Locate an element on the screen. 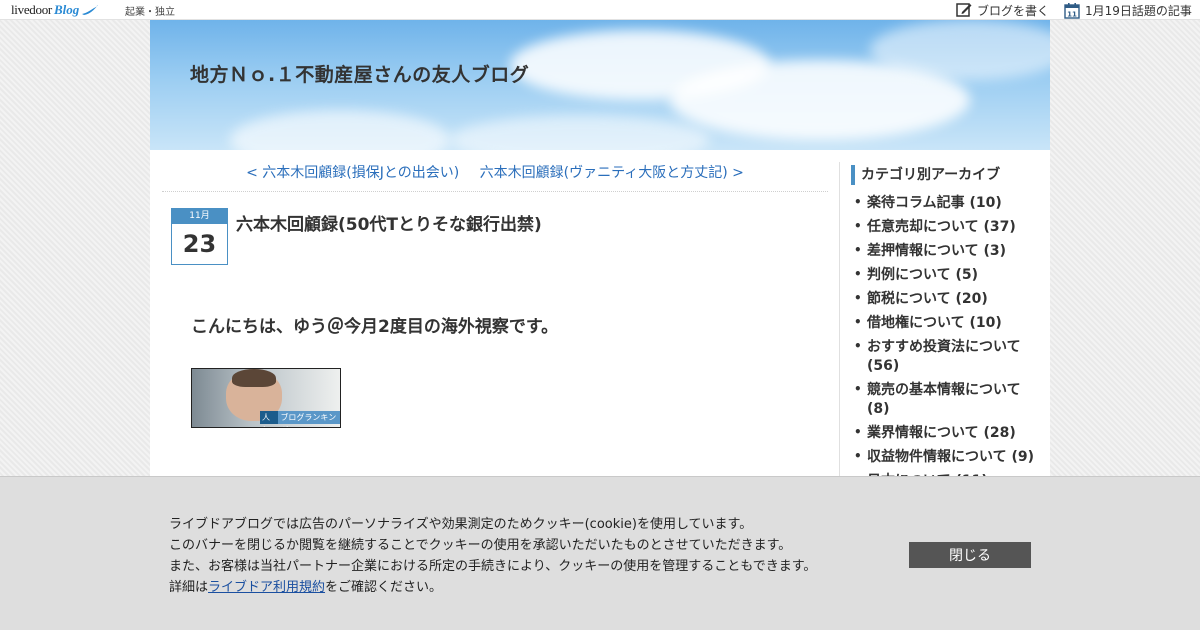  article-prev-next-nav: < 六本木回顧録(損保Jとの出会い) 六本木回顧録(ヴァニティ大阪と方丈記) > is located at coordinates (495, 177).